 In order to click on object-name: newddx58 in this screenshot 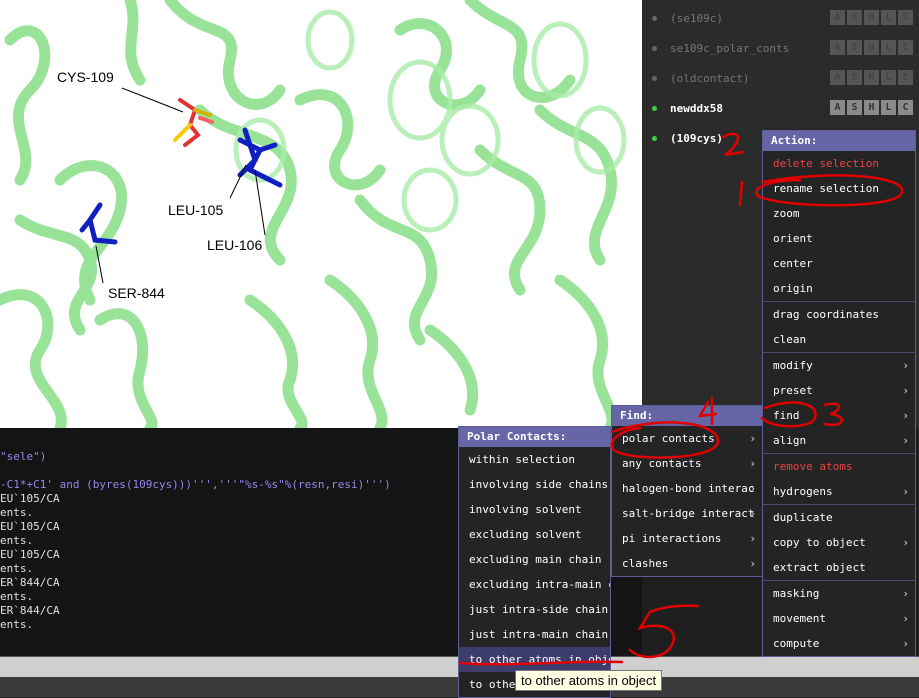, I will do `click(696, 108)`.